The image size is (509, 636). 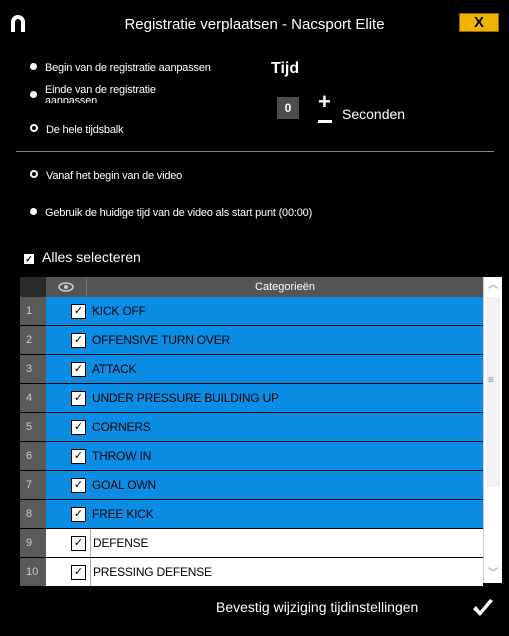 I want to click on table-header: Categorieën, so click(x=251, y=287).